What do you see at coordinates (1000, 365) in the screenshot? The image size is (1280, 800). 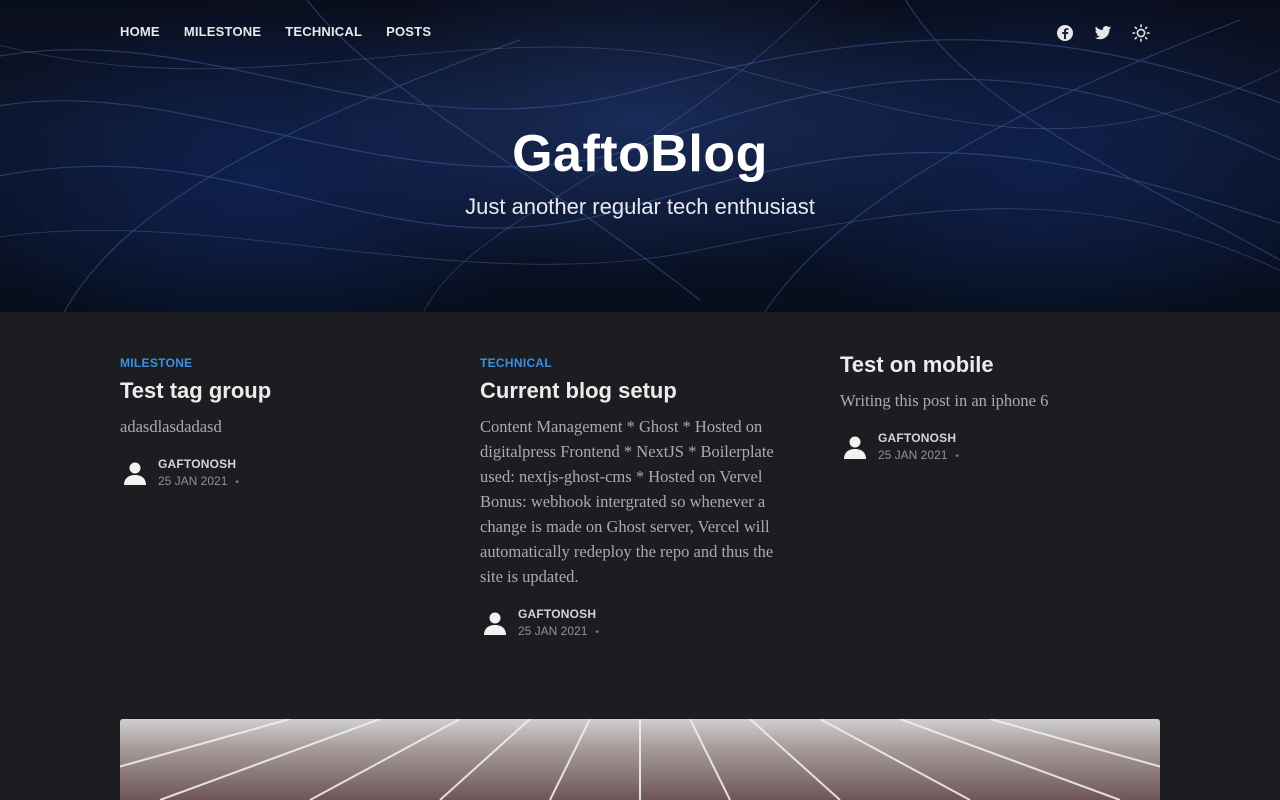 I see `post-title: Test on mobile` at bounding box center [1000, 365].